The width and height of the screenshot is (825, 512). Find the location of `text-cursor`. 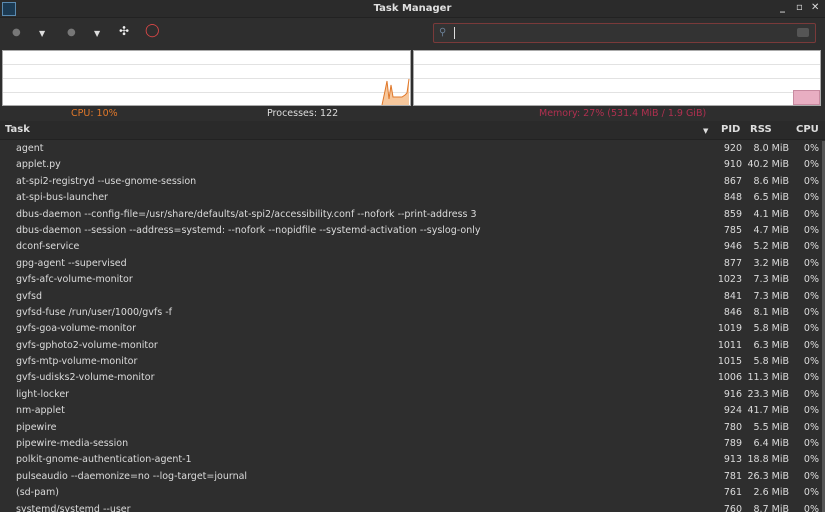

text-cursor is located at coordinates (454, 33).